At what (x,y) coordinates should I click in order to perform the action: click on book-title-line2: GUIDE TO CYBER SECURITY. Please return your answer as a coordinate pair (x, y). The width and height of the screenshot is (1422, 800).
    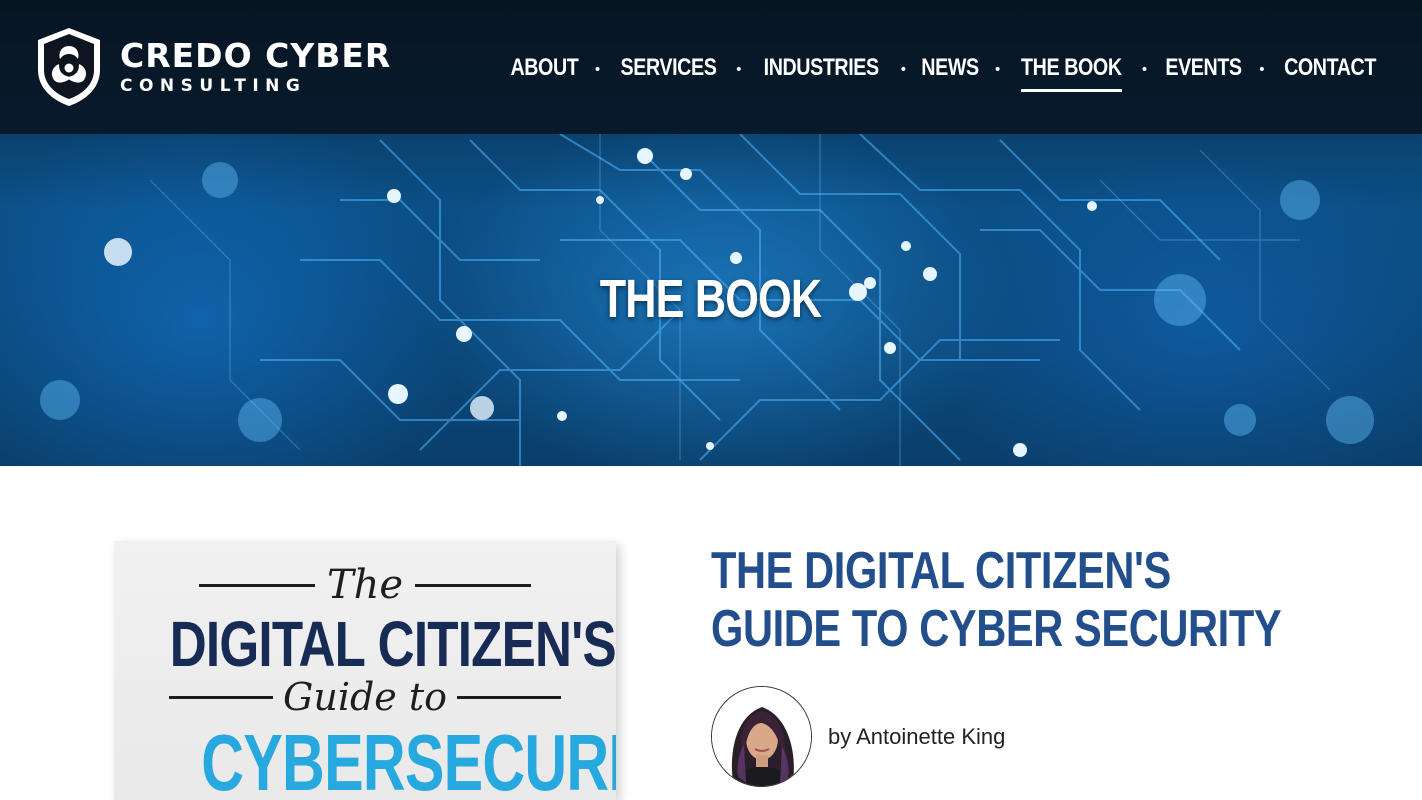
    Looking at the image, I should click on (996, 629).